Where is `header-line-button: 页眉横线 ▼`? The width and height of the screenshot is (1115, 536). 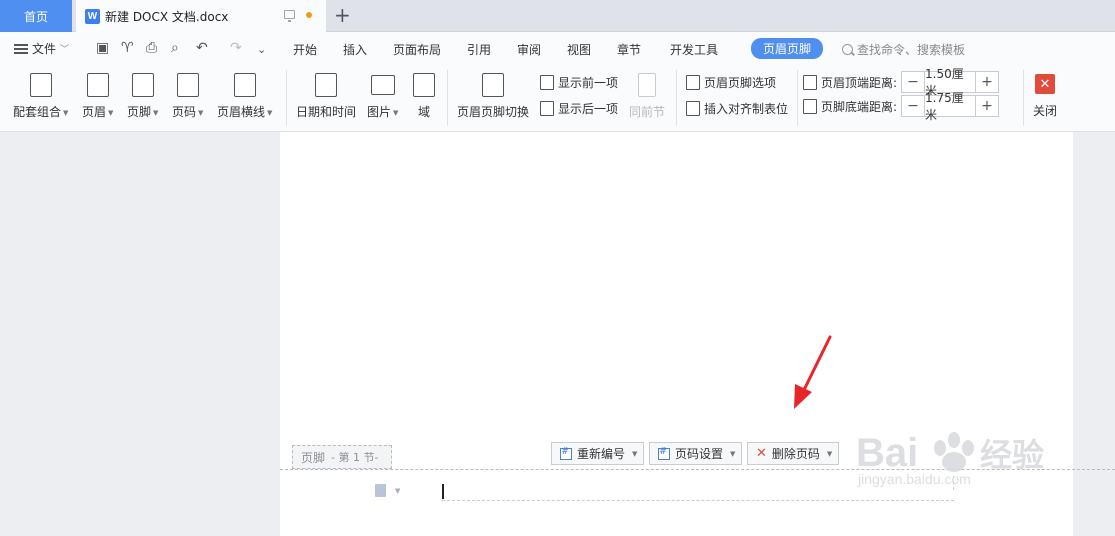 header-line-button: 页眉横线 ▼ is located at coordinates (244, 96).